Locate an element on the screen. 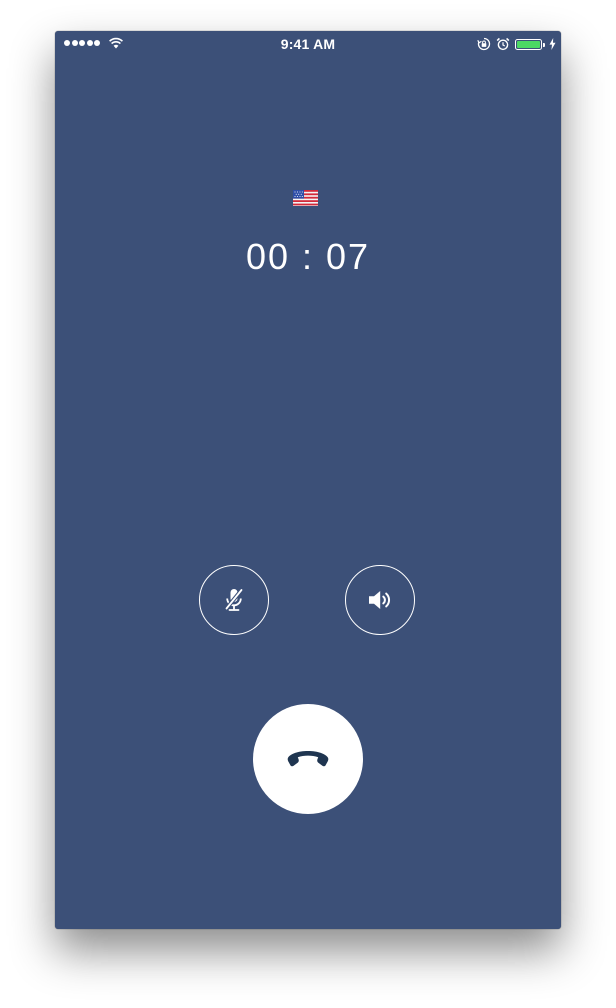 The height and width of the screenshot is (1008, 616). mute-button is located at coordinates (234, 600).